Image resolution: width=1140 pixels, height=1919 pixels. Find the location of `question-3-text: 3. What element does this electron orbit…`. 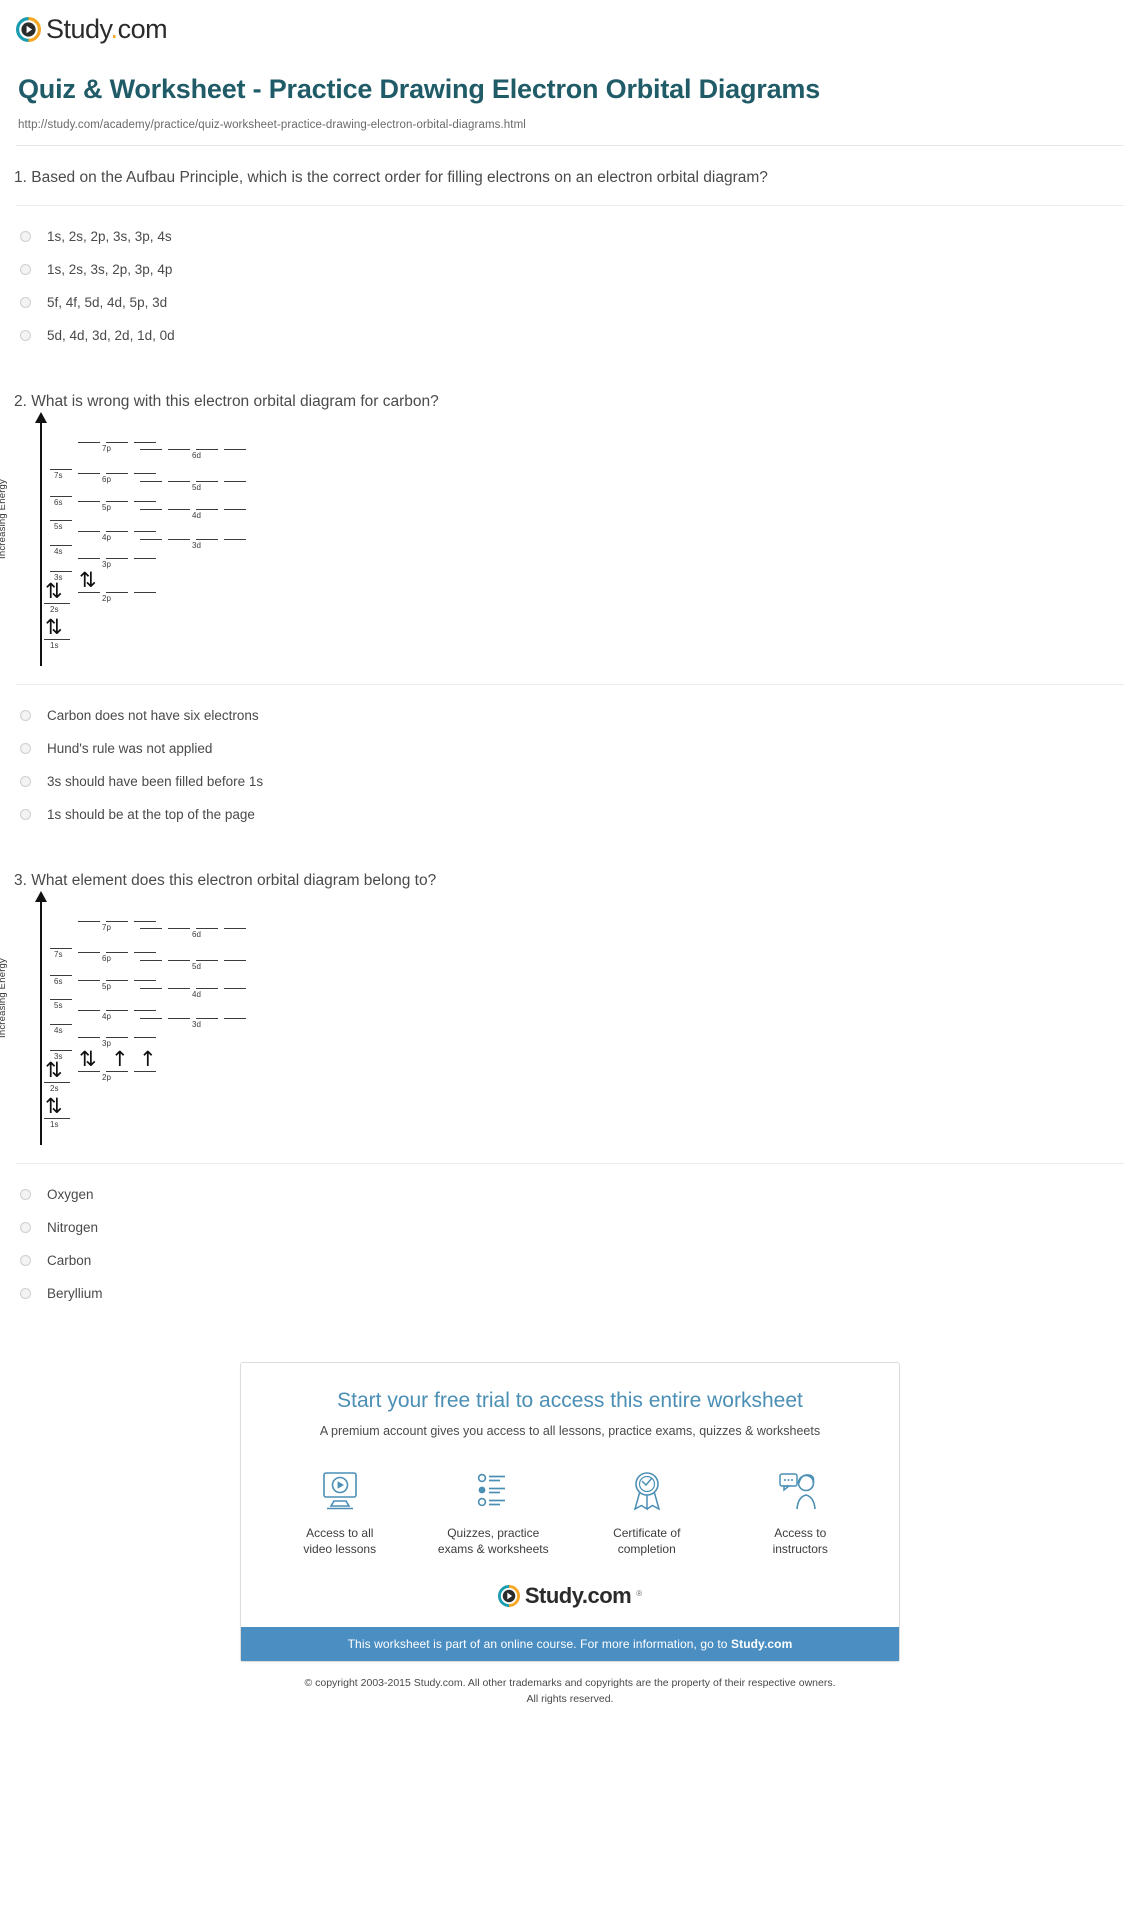

question-3-text: 3. What element does this electron orbit… is located at coordinates (225, 880).